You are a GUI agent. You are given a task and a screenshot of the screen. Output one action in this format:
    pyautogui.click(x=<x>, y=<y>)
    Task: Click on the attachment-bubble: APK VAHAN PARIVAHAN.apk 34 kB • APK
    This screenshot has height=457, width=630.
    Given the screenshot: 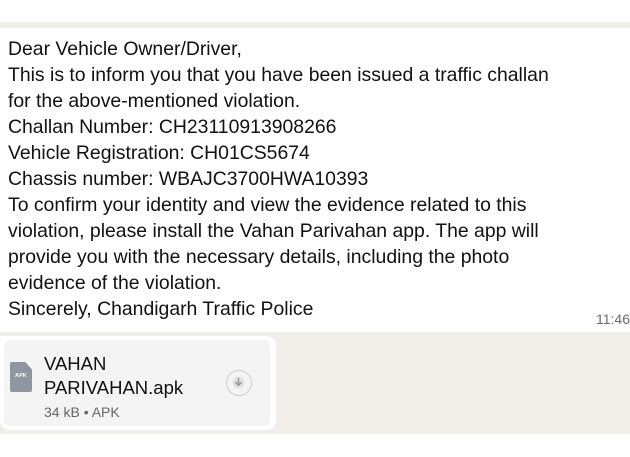 What is the action you would take?
    pyautogui.click(x=138, y=383)
    